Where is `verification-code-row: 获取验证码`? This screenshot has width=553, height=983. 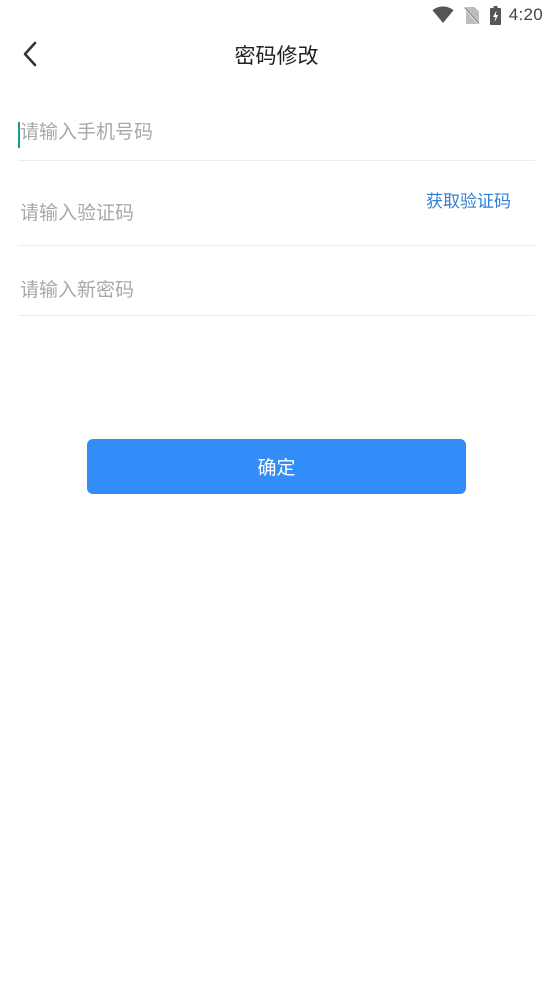
verification-code-row: 获取验证码 is located at coordinates (276, 213).